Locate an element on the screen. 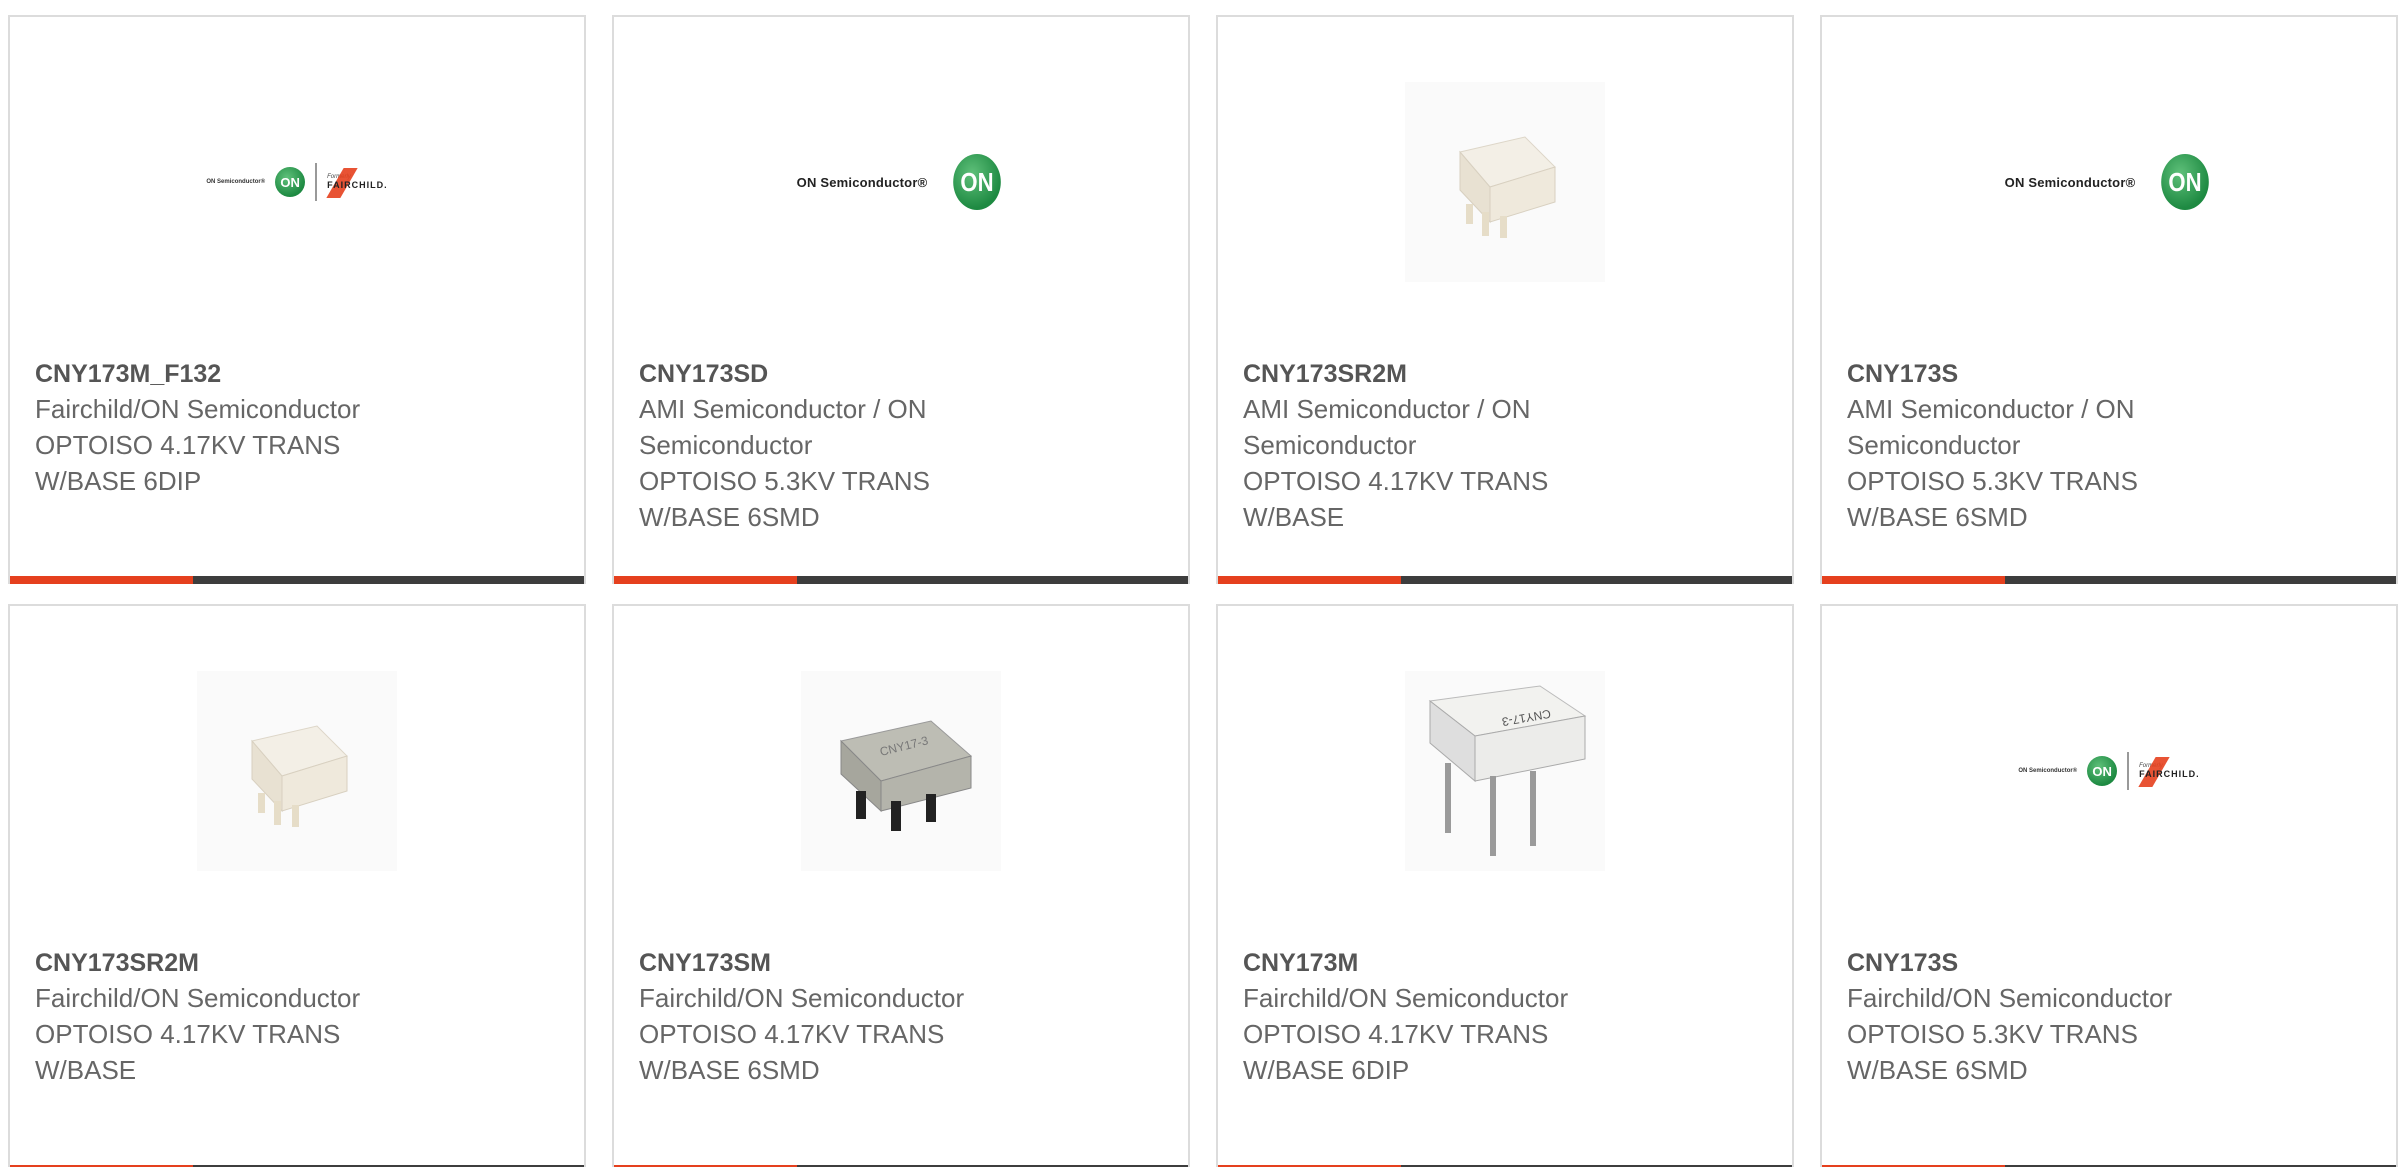 The height and width of the screenshot is (1167, 2400). gray-smd-chip-image: CNY17-3 is located at coordinates (901, 771).